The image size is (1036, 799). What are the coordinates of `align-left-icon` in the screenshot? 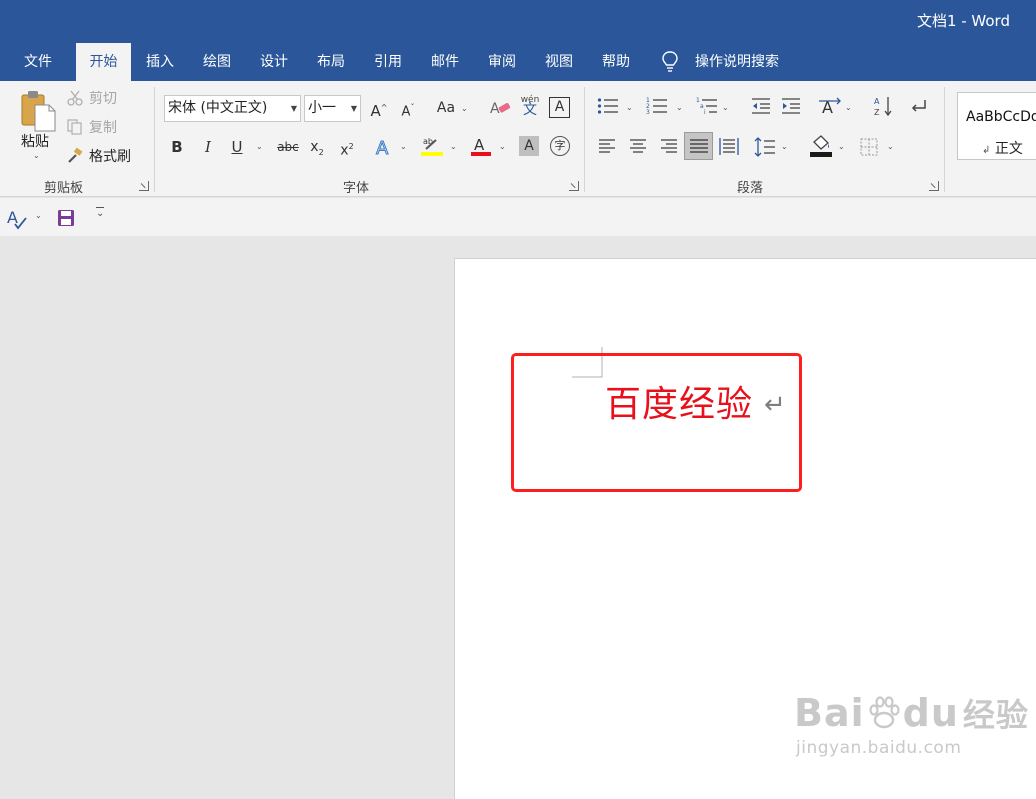 It's located at (608, 146).